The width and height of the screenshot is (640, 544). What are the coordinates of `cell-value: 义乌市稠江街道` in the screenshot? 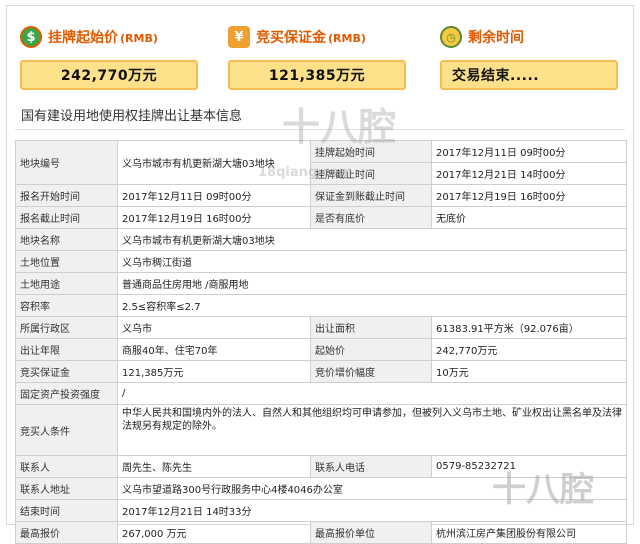 It's located at (372, 261).